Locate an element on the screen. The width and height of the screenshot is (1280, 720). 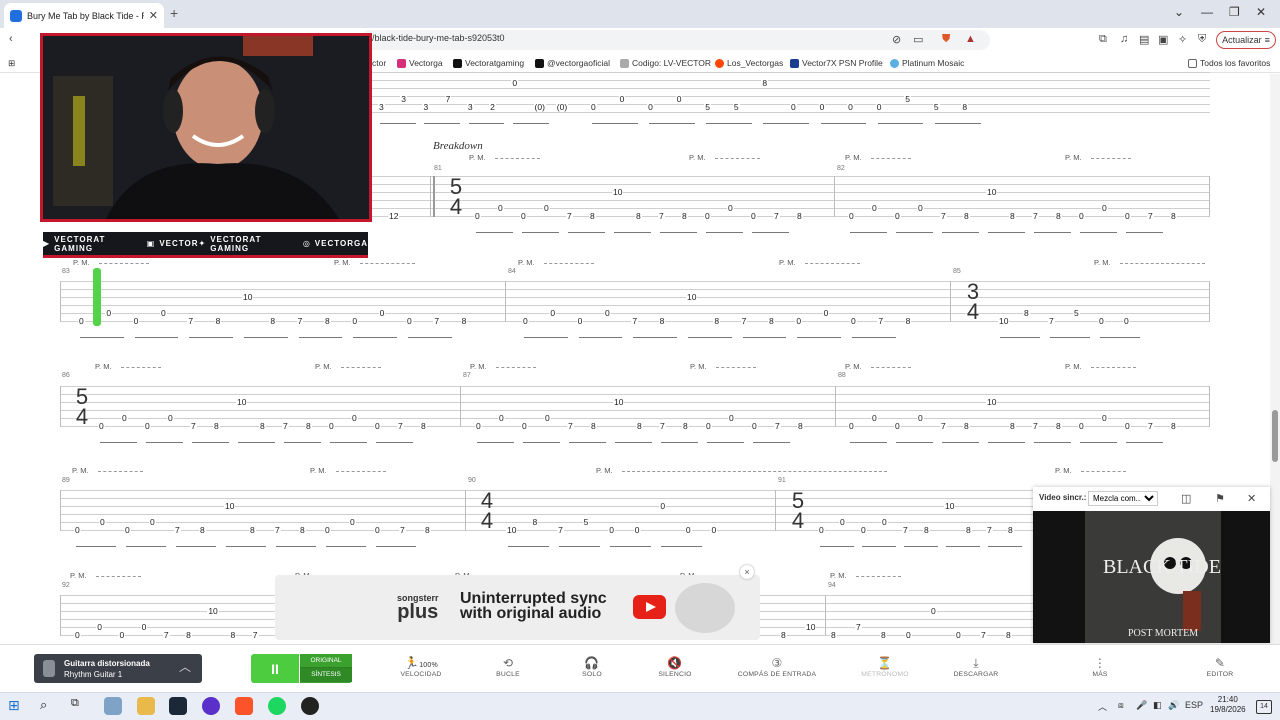
apps-icon: ⊞ is located at coordinates (11, 63).